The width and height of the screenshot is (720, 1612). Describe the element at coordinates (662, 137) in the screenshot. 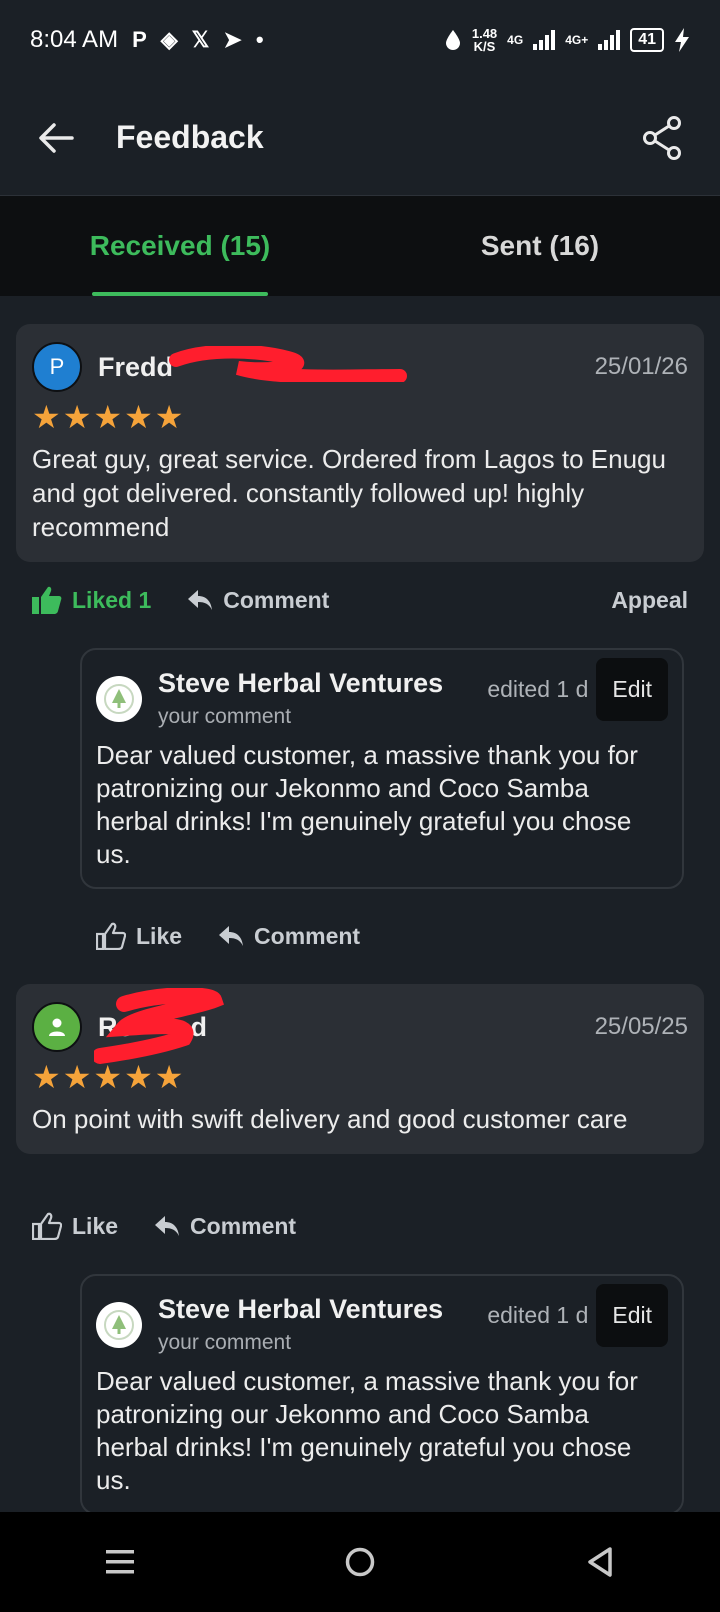

I see `share-icon` at that location.